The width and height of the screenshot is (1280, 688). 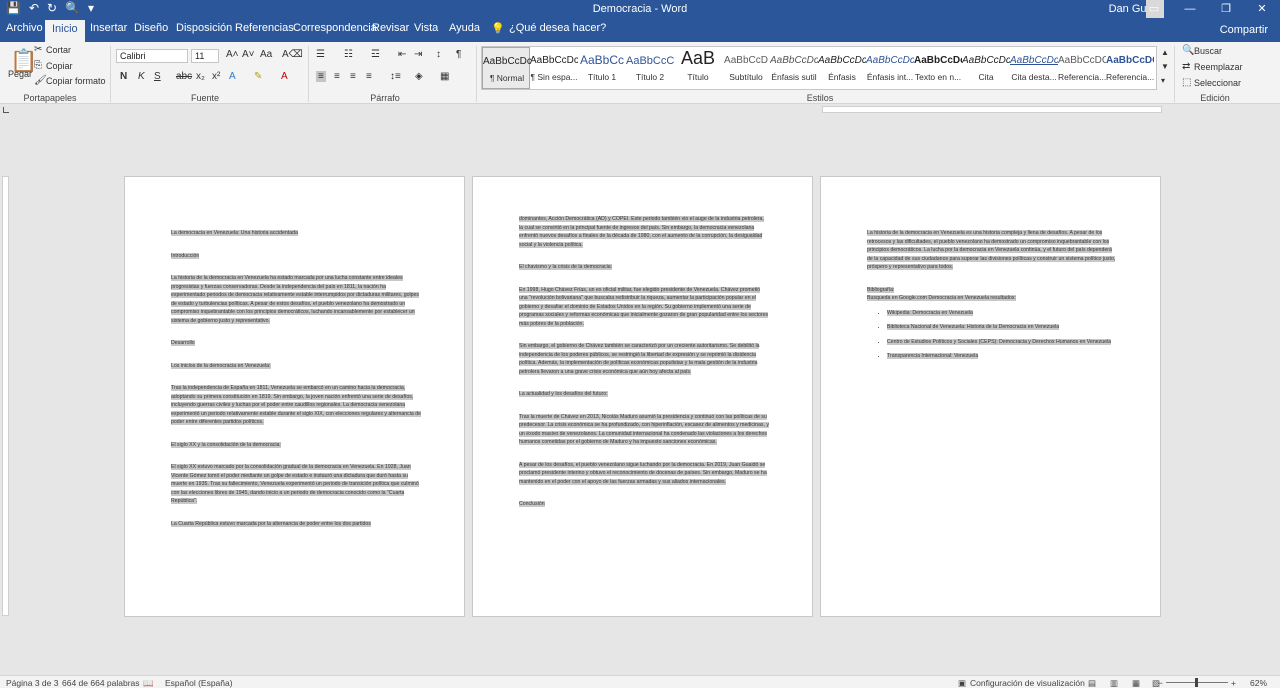 What do you see at coordinates (375, 54) in the screenshot?
I see `multilevel-list-icon: ☲` at bounding box center [375, 54].